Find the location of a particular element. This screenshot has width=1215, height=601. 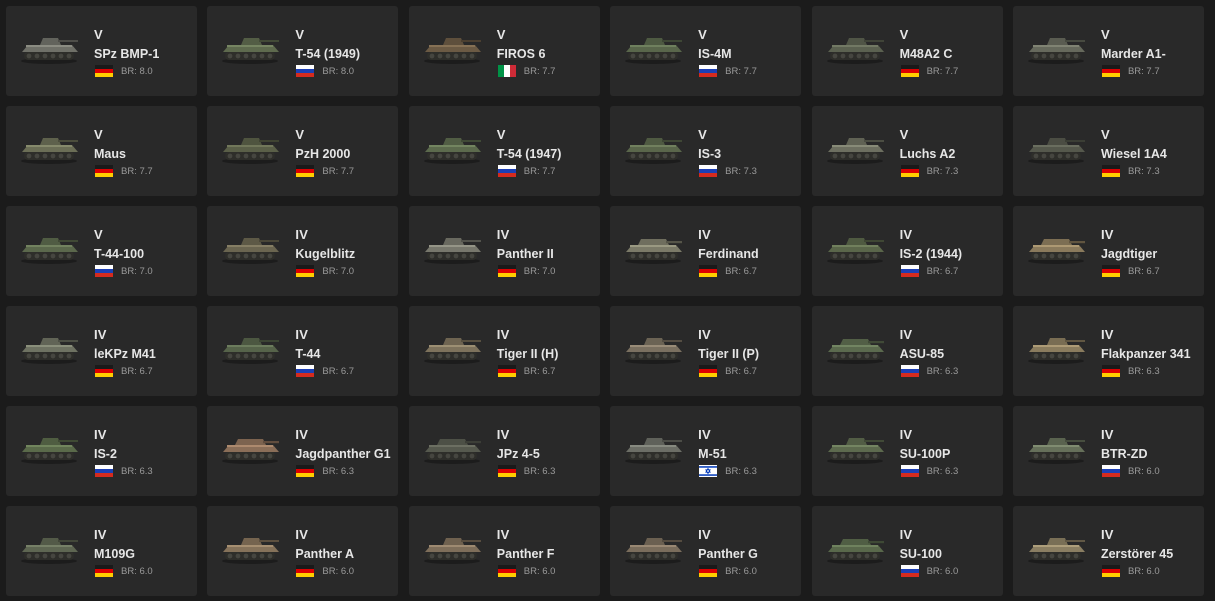

vehicle-name: Jagdtiger is located at coordinates (1129, 254).